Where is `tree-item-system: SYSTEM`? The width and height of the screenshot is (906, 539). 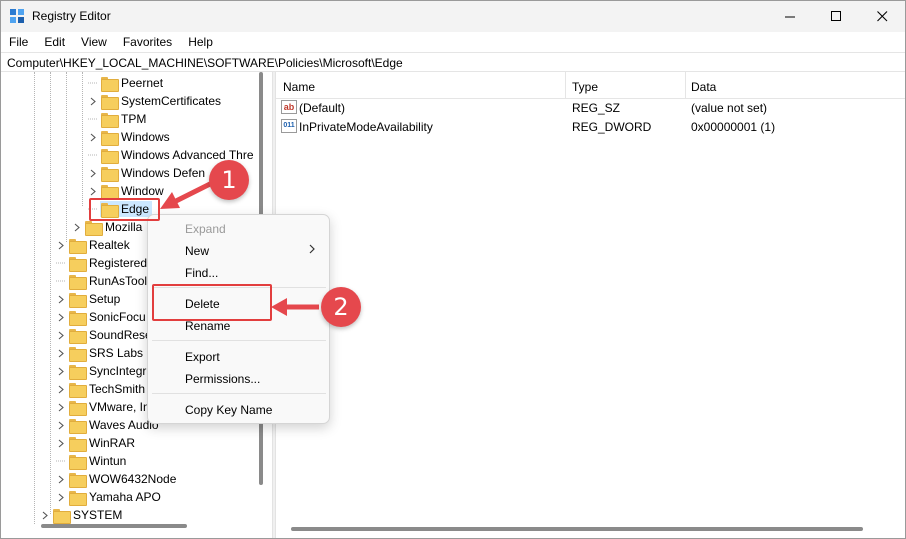
tree-item-system: SYSTEM is located at coordinates (82, 515).